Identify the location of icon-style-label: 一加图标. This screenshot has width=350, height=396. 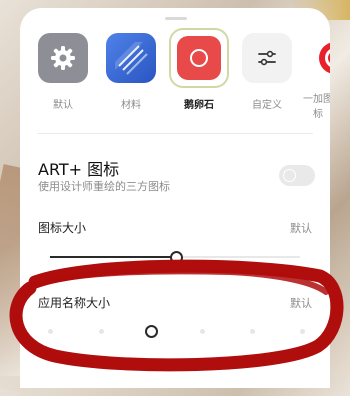
(316, 107).